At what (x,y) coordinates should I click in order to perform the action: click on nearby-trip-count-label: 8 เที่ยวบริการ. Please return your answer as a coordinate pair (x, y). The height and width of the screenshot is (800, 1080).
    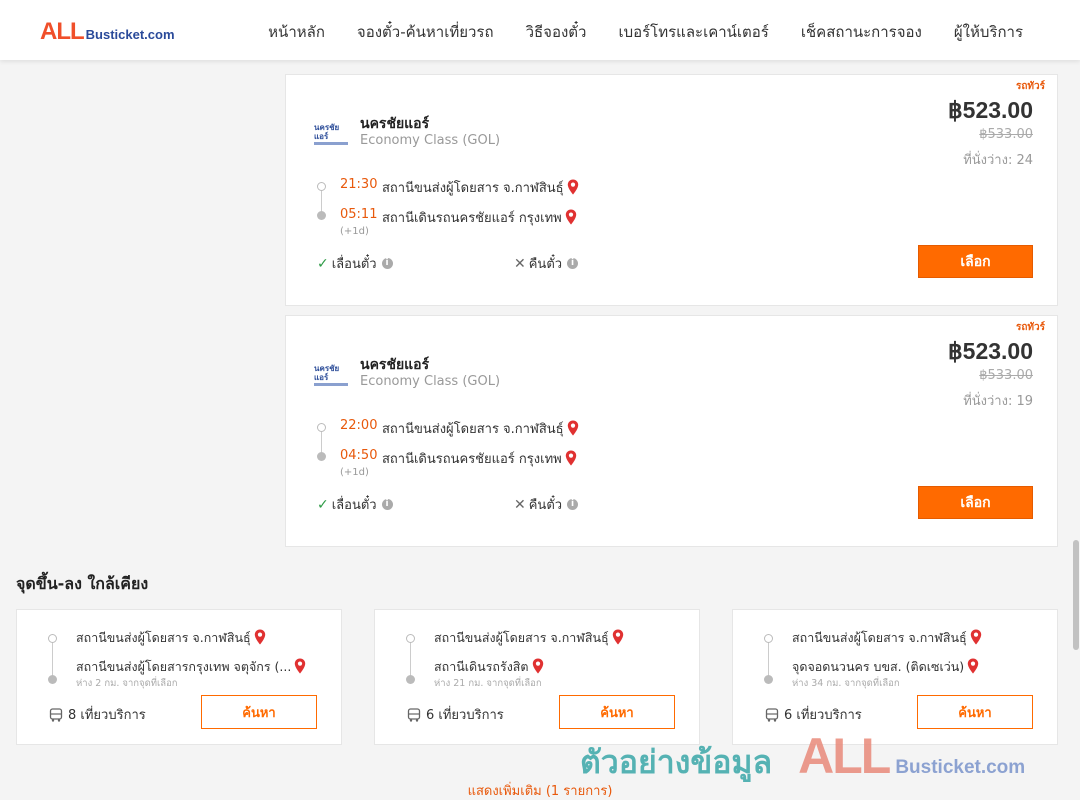
    Looking at the image, I should click on (107, 715).